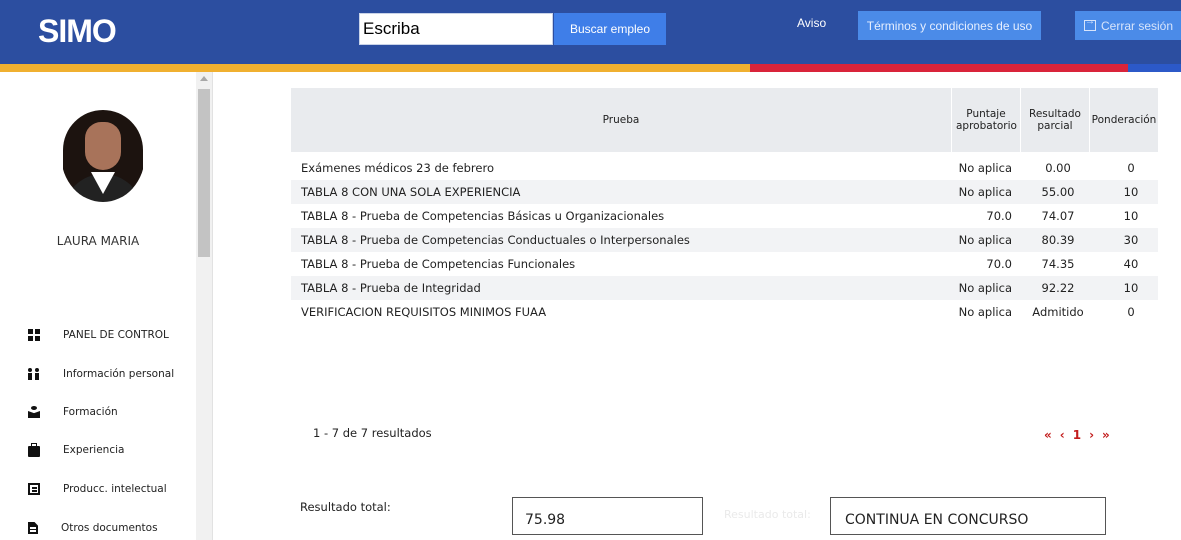 This screenshot has width=1181, height=540. What do you see at coordinates (375, 68) in the screenshot?
I see `stripe-yellow` at bounding box center [375, 68].